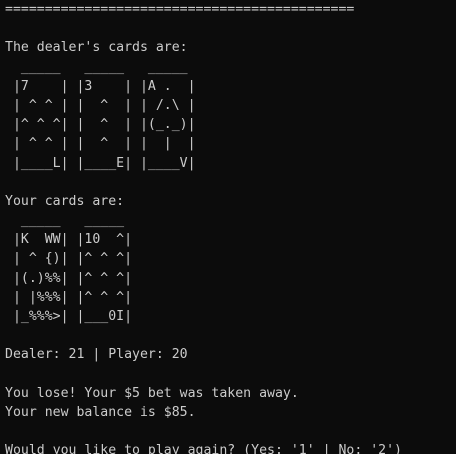 Image resolution: width=456 pixels, height=454 pixels. Describe the element at coordinates (96, 355) in the screenshot. I see `score-line: Dealer: 21 | Player: 20` at that location.